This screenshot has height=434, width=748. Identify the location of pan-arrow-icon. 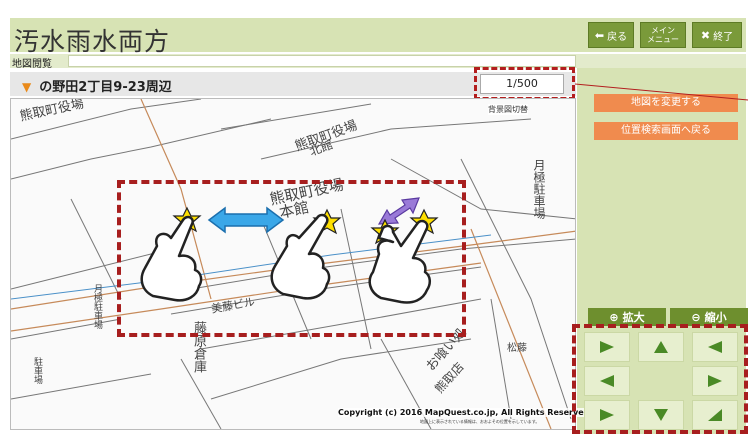
(246, 220).